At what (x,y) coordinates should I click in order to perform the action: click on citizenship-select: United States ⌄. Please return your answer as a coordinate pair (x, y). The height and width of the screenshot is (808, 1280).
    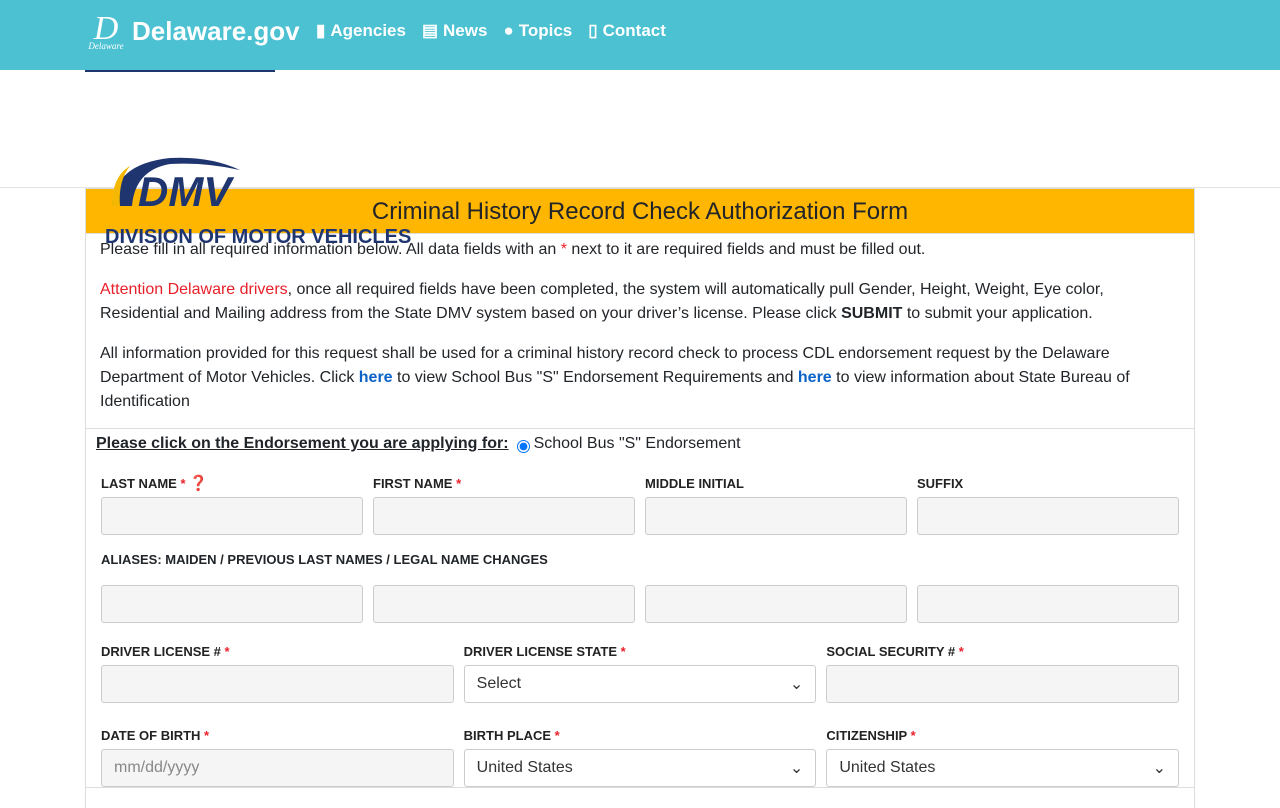
    Looking at the image, I should click on (1002, 768).